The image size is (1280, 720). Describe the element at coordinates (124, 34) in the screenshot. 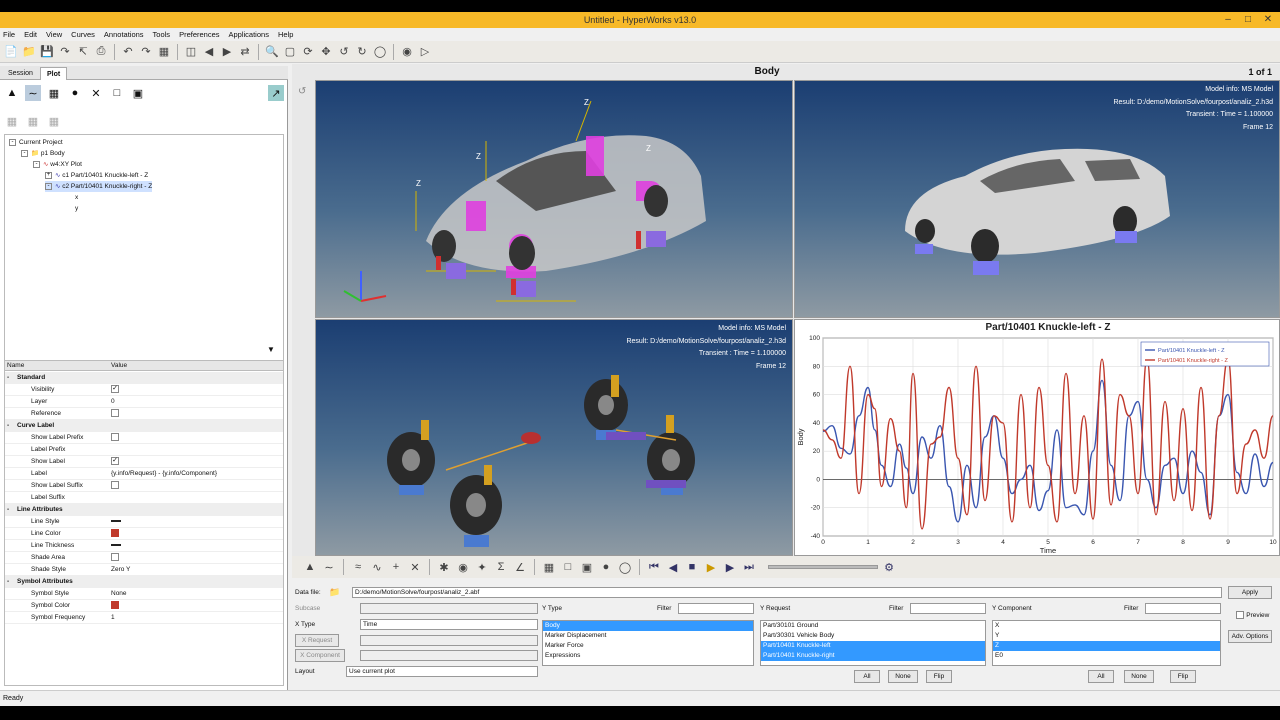

I see `menu-annotations: Annotations` at that location.